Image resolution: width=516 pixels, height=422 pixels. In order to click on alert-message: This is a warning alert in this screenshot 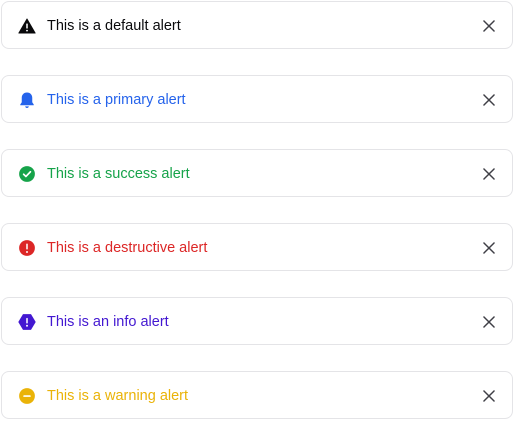, I will do `click(118, 396)`.